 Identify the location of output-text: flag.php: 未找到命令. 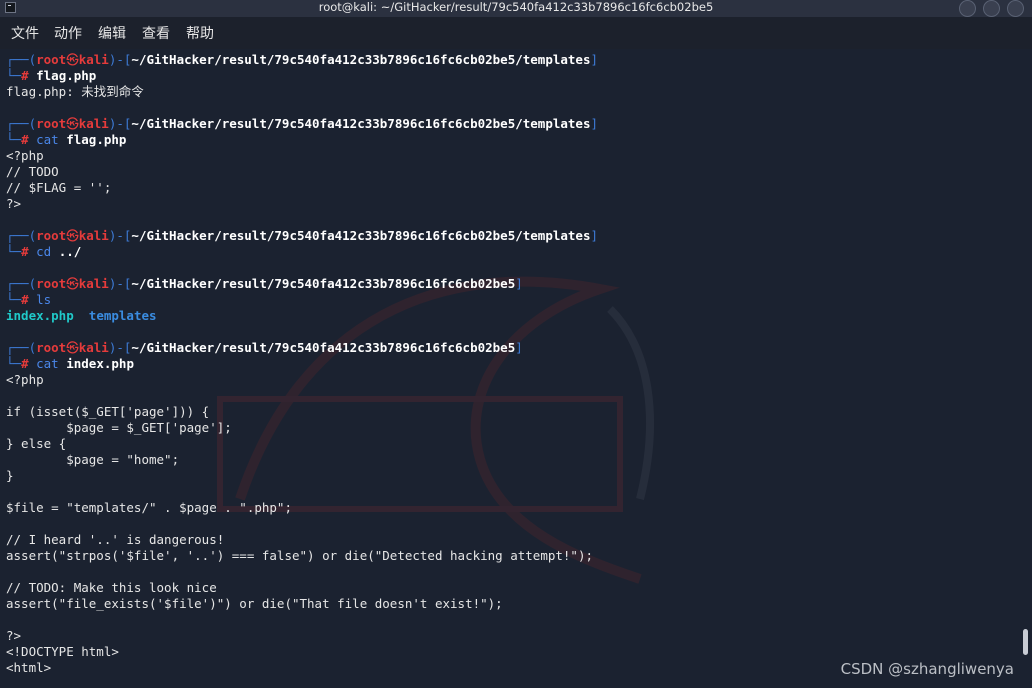
(75, 91).